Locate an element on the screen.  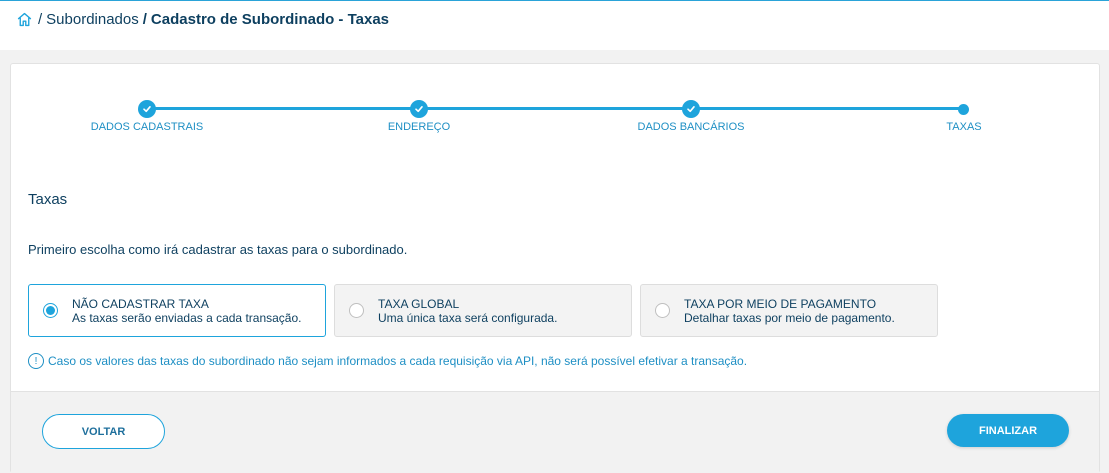
section-title: Taxas is located at coordinates (48, 199).